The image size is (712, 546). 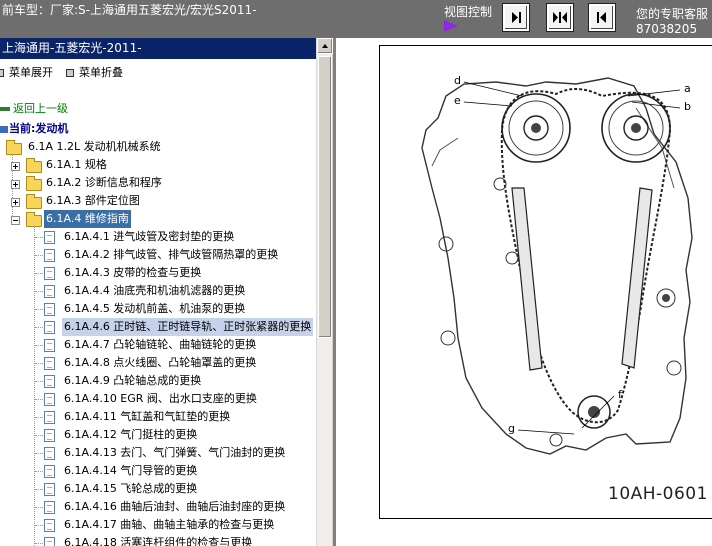 What do you see at coordinates (101, 72) in the screenshot?
I see `menu-collapse-label: 菜单折叠` at bounding box center [101, 72].